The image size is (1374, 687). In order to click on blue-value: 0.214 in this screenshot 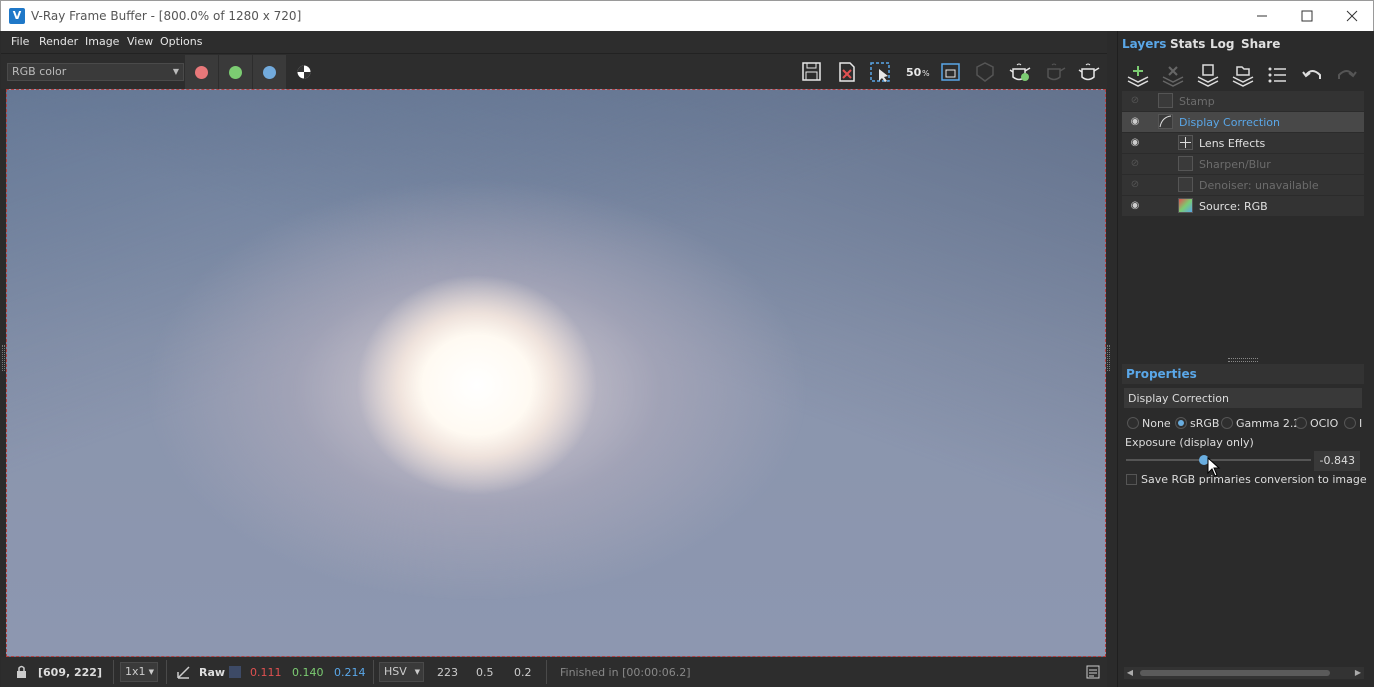, I will do `click(350, 672)`.